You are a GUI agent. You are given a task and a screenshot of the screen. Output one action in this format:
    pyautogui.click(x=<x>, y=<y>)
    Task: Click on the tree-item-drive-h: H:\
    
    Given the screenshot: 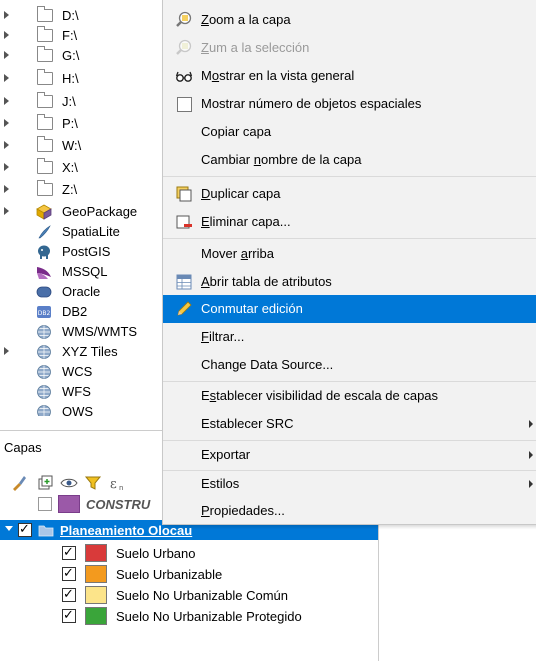 What is the action you would take?
    pyautogui.click(x=82, y=79)
    